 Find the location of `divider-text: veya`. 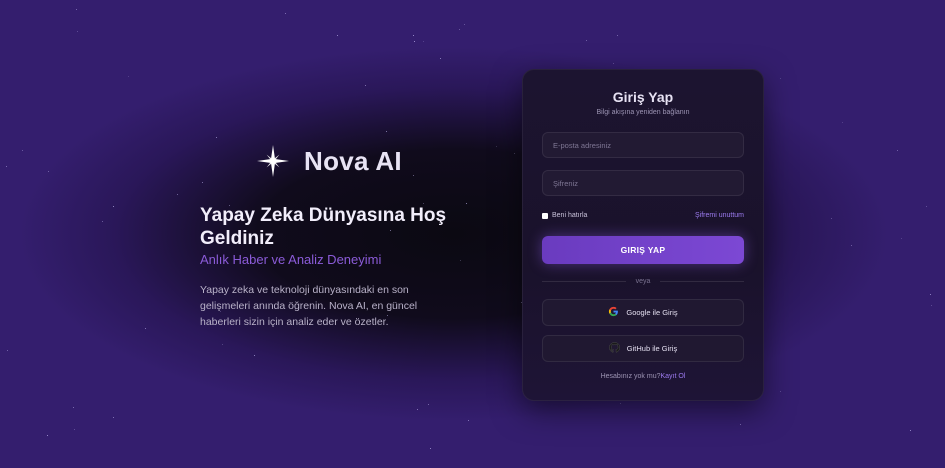

divider-text: veya is located at coordinates (643, 281).